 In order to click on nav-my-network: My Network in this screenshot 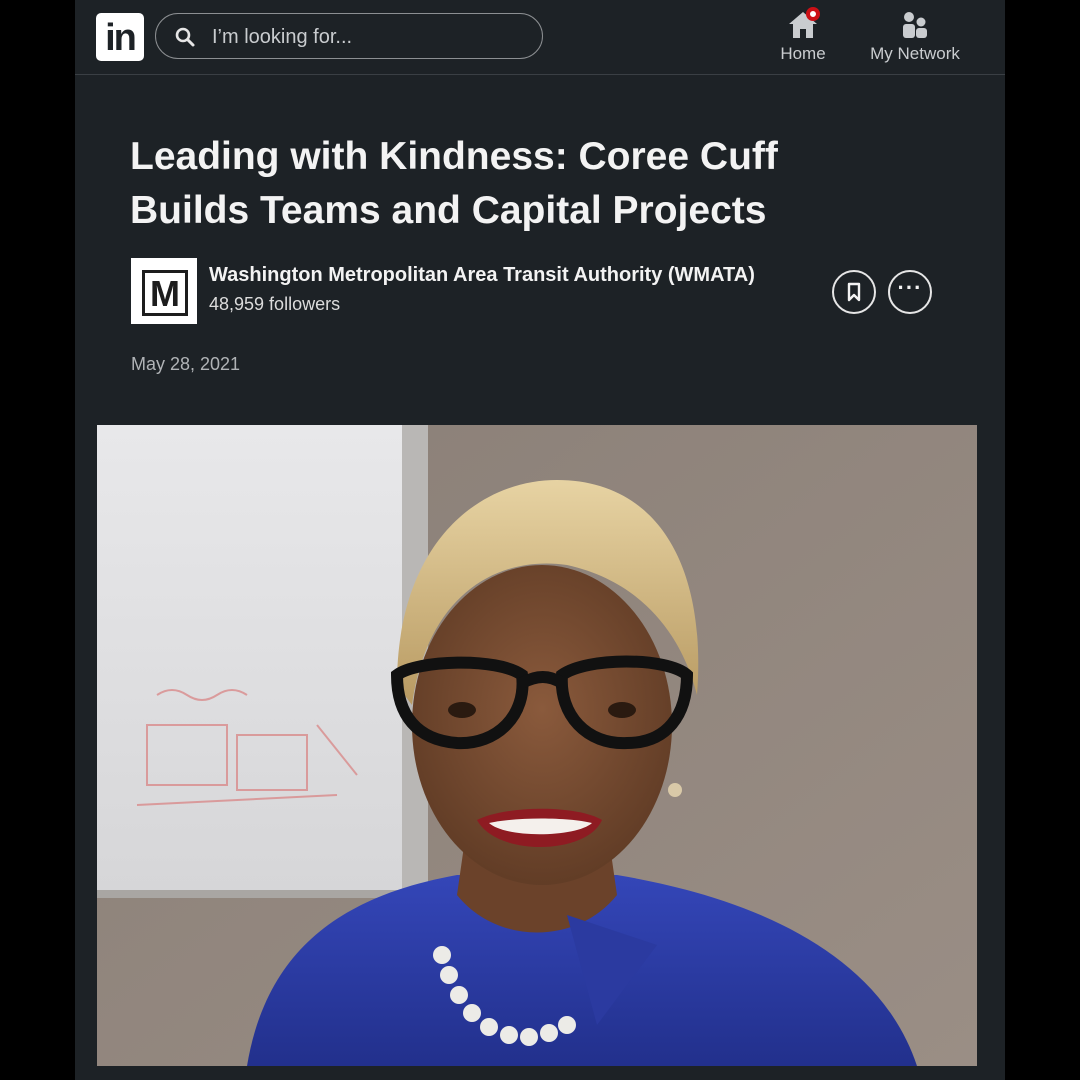, I will do `click(915, 38)`.